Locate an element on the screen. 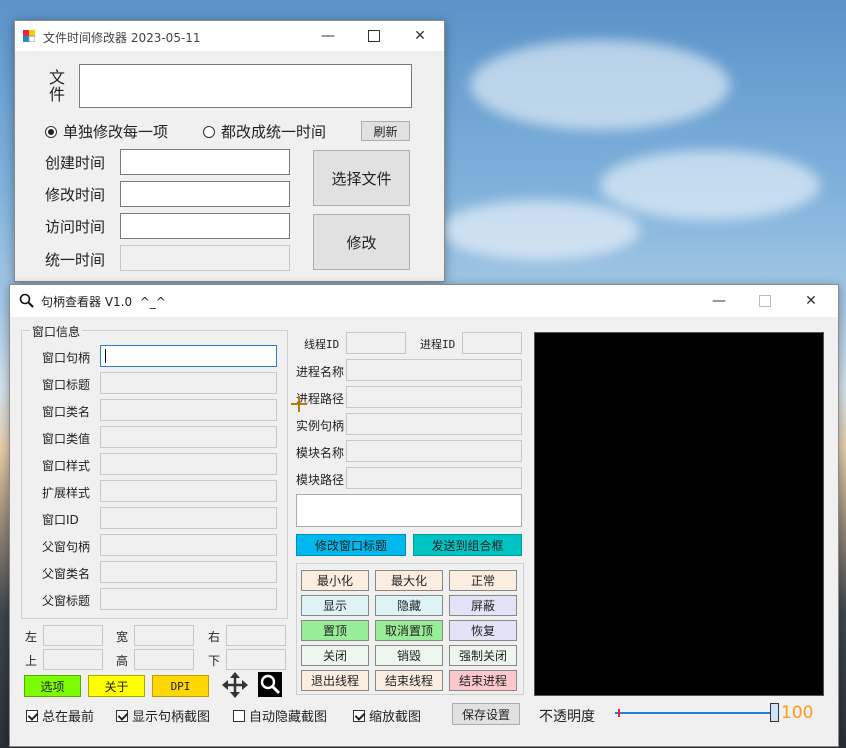 The width and height of the screenshot is (846, 748). process-id-field is located at coordinates (492, 343).